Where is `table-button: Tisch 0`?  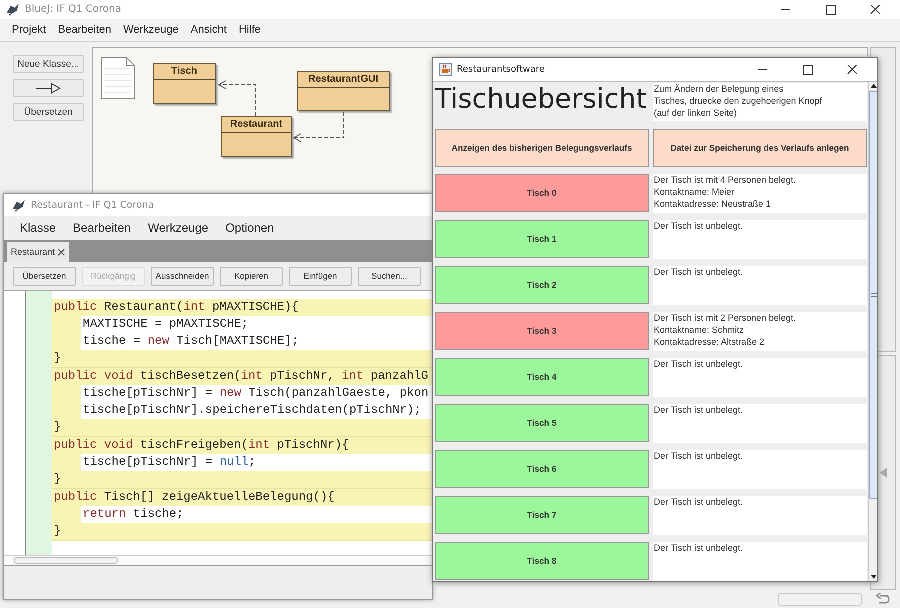 table-button: Tisch 0 is located at coordinates (542, 193).